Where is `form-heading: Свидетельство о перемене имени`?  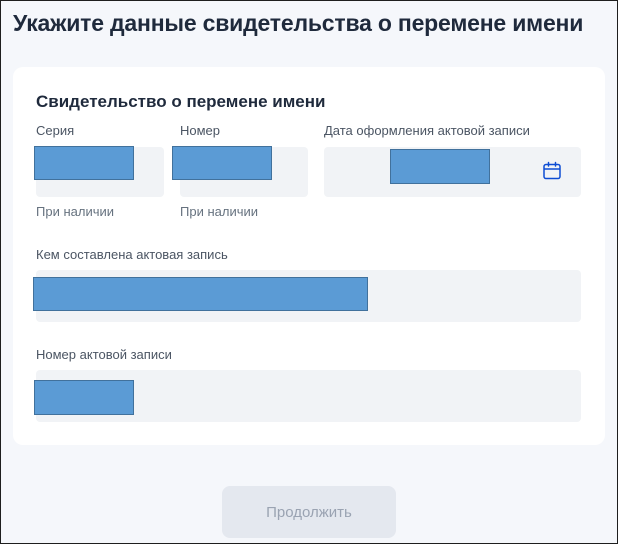
form-heading: Свидетельство о перемене имени is located at coordinates (181, 101).